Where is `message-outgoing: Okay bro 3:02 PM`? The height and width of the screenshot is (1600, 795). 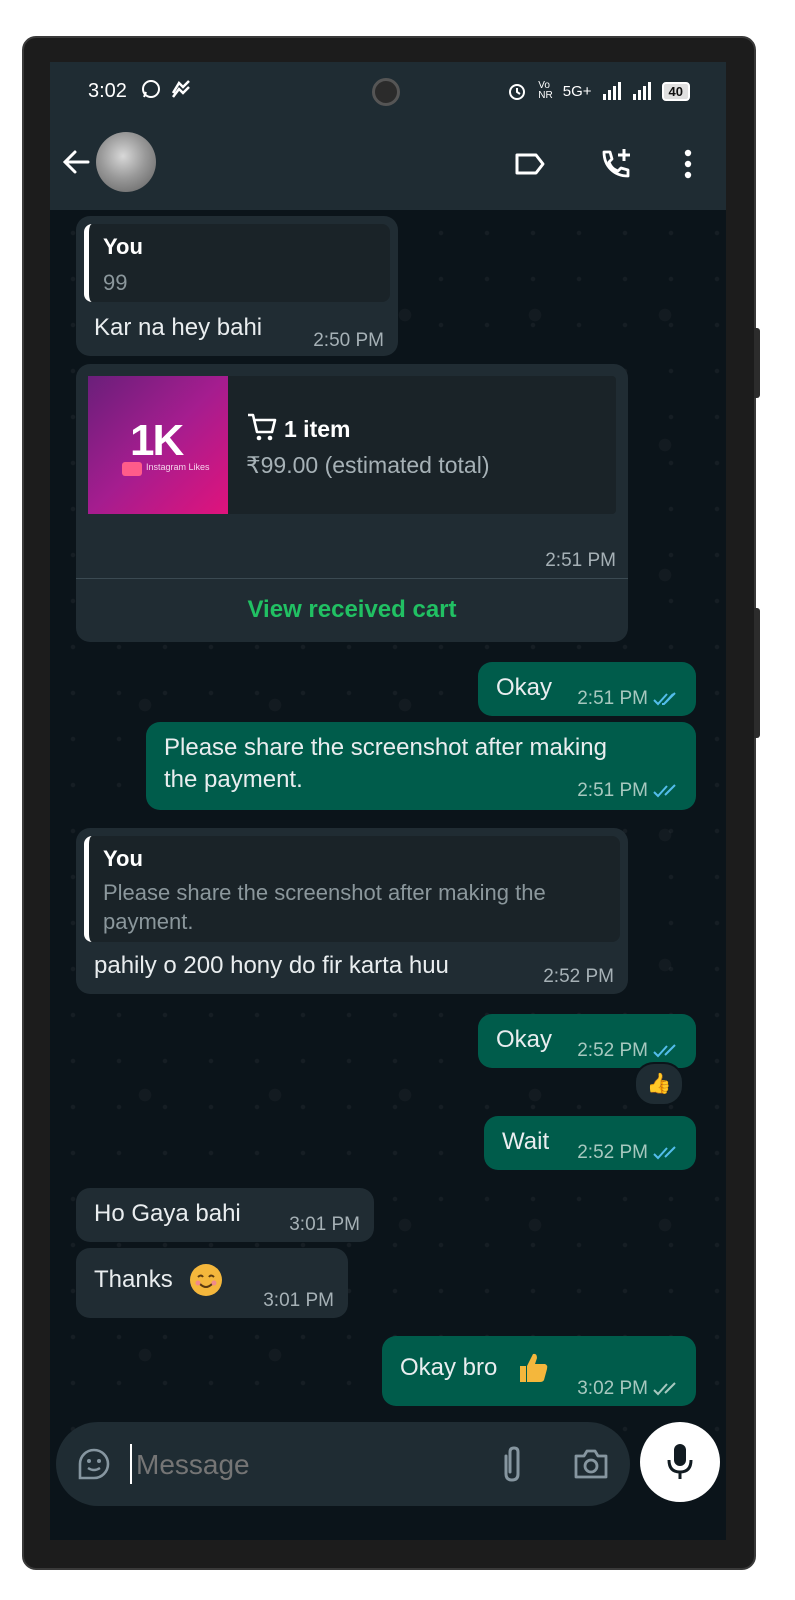 message-outgoing: Okay bro 3:02 PM is located at coordinates (539, 1371).